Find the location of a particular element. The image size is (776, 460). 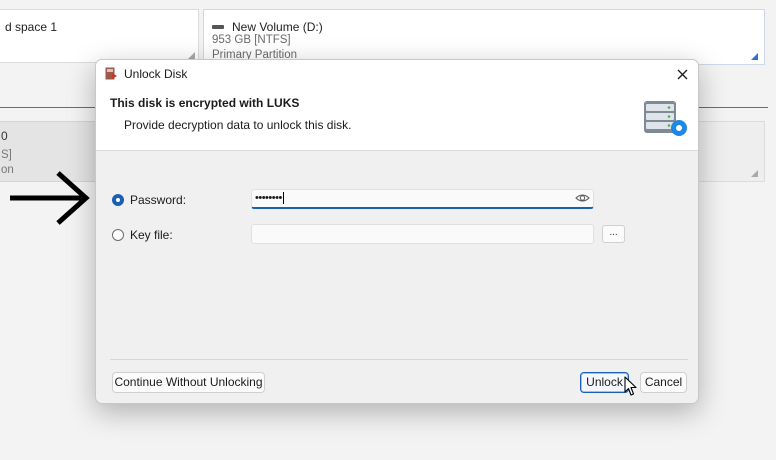

volume-name: New Volume (D:) is located at coordinates (277, 27).